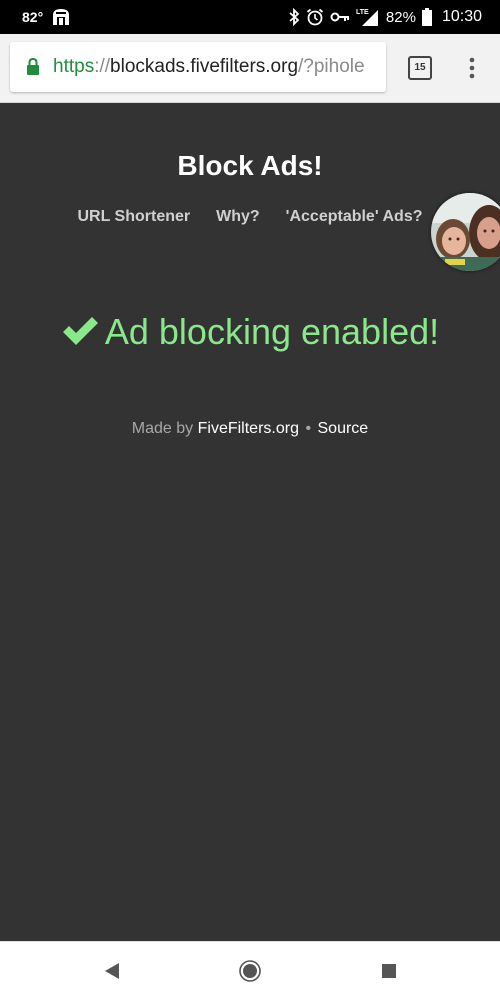  I want to click on address-bar: https://blockads.fivefilters.org/?pihole, so click(198, 67).